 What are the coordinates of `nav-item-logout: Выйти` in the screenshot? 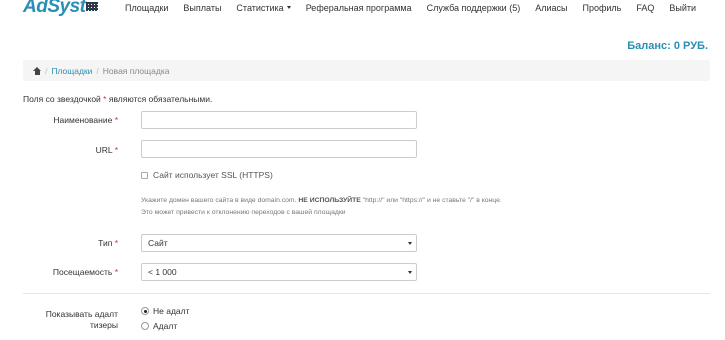 It's located at (682, 8).